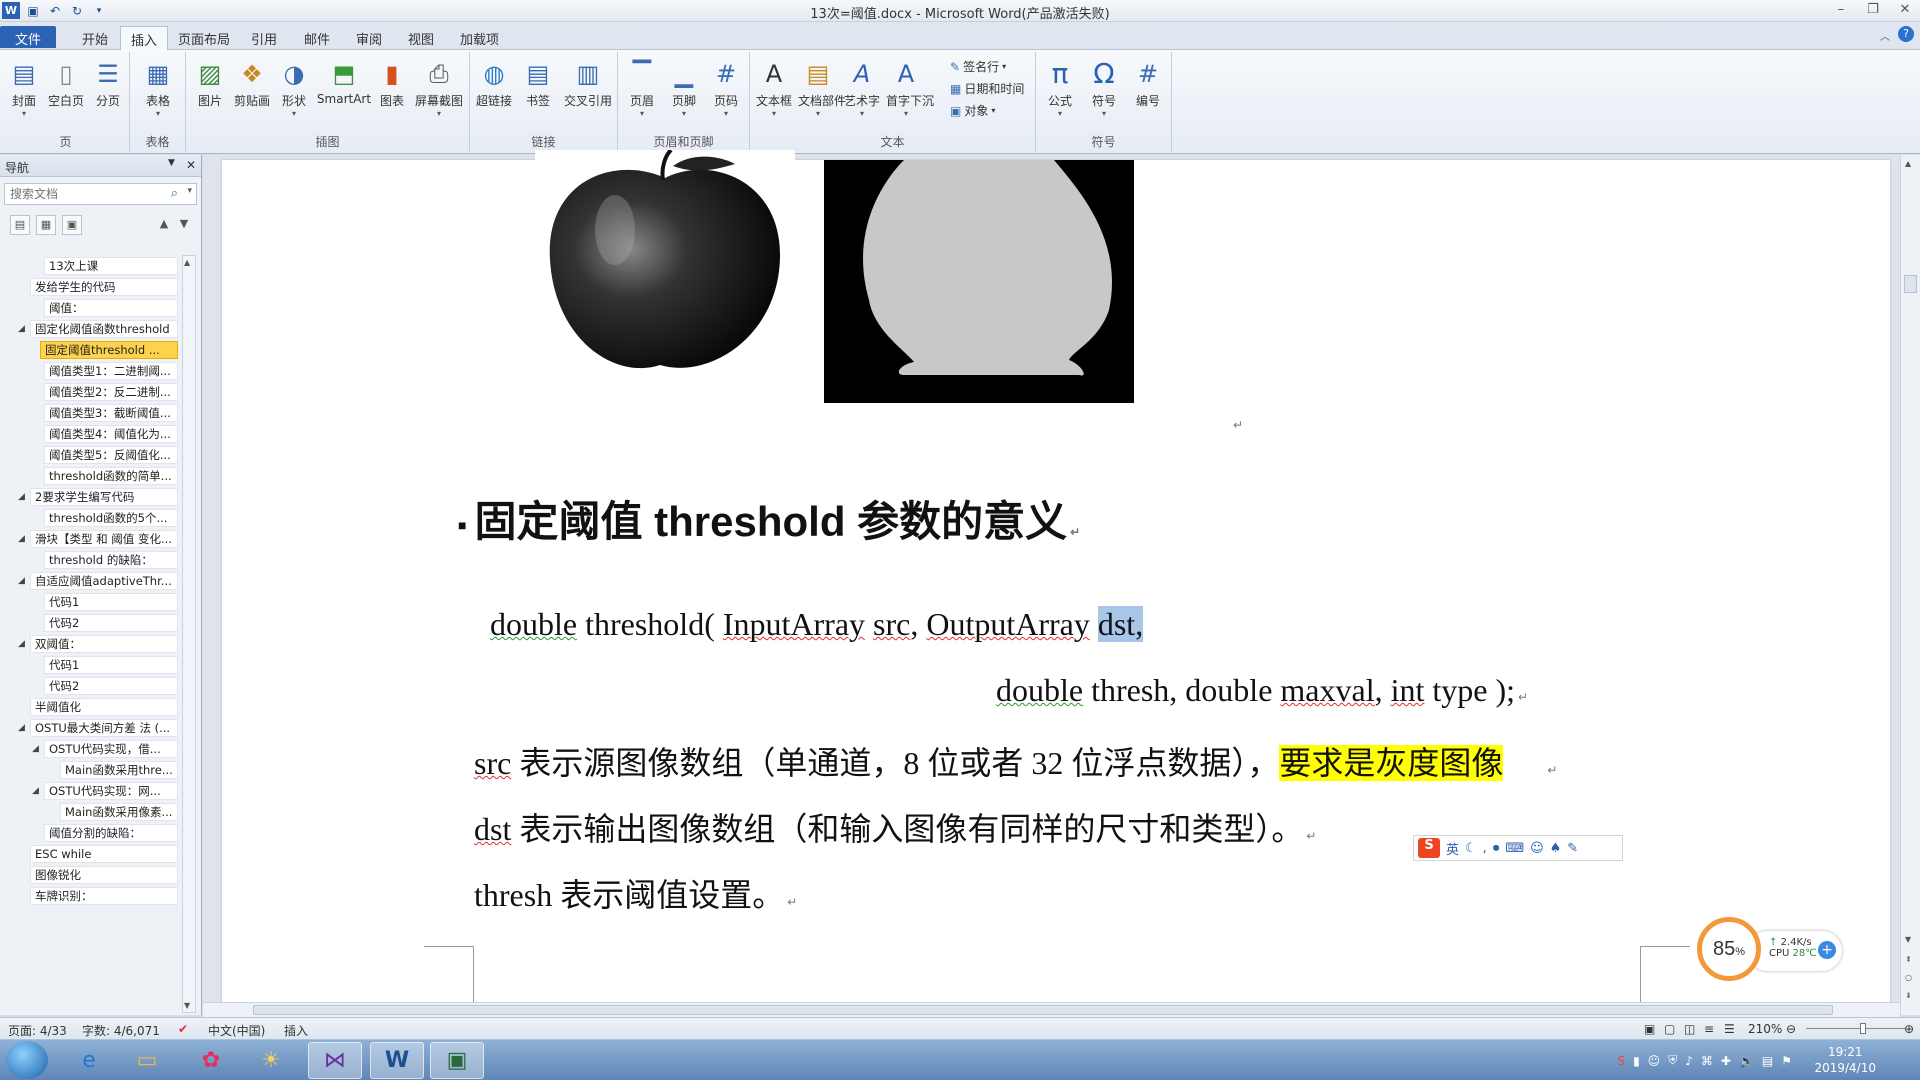  Describe the element at coordinates (457, 1060) in the screenshot. I see `app-window-icon: ▣` at that location.